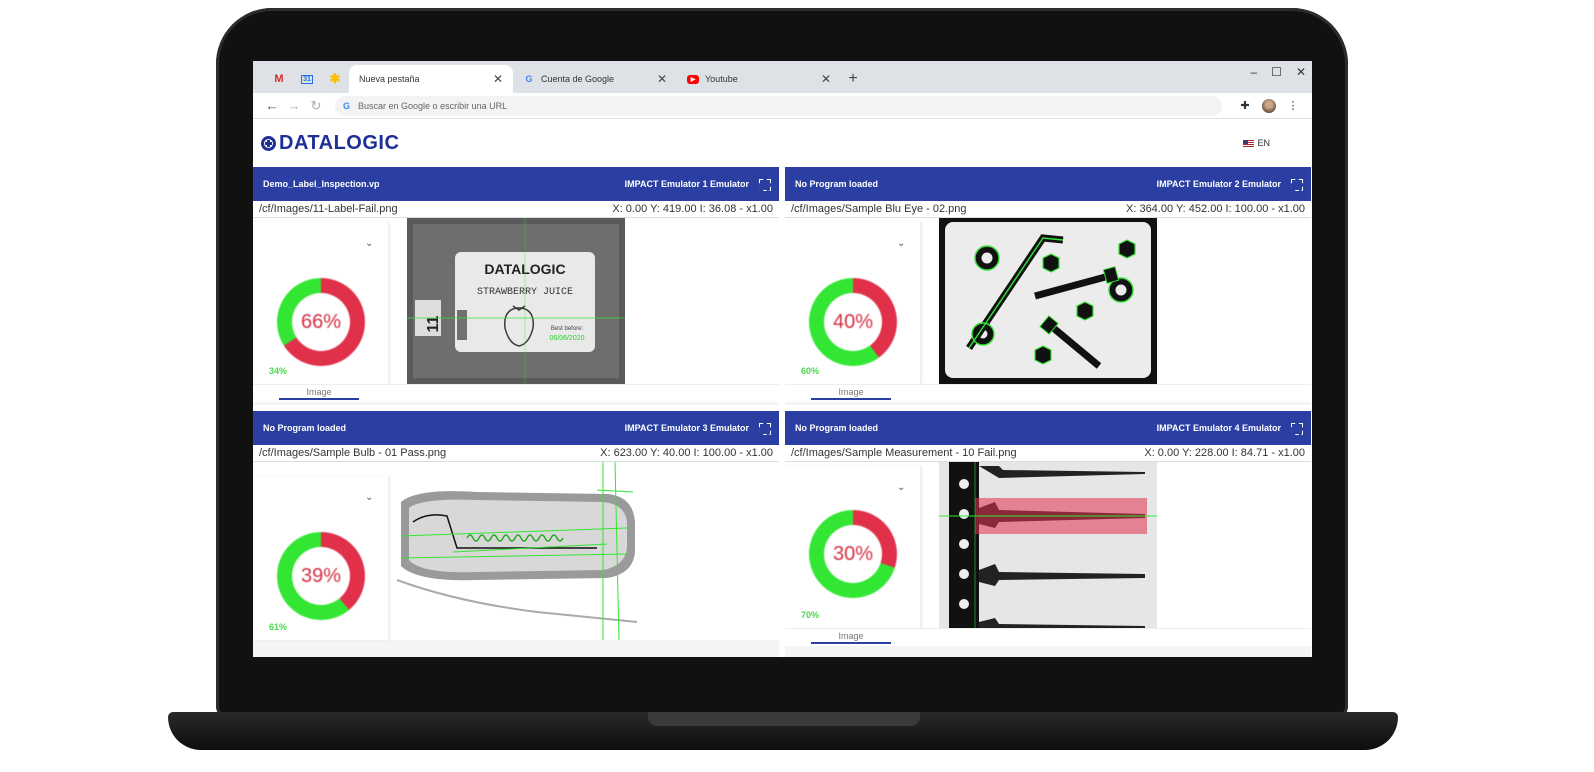  Describe the element at coordinates (268, 143) in the screenshot. I see `logo-cross-icon` at that location.